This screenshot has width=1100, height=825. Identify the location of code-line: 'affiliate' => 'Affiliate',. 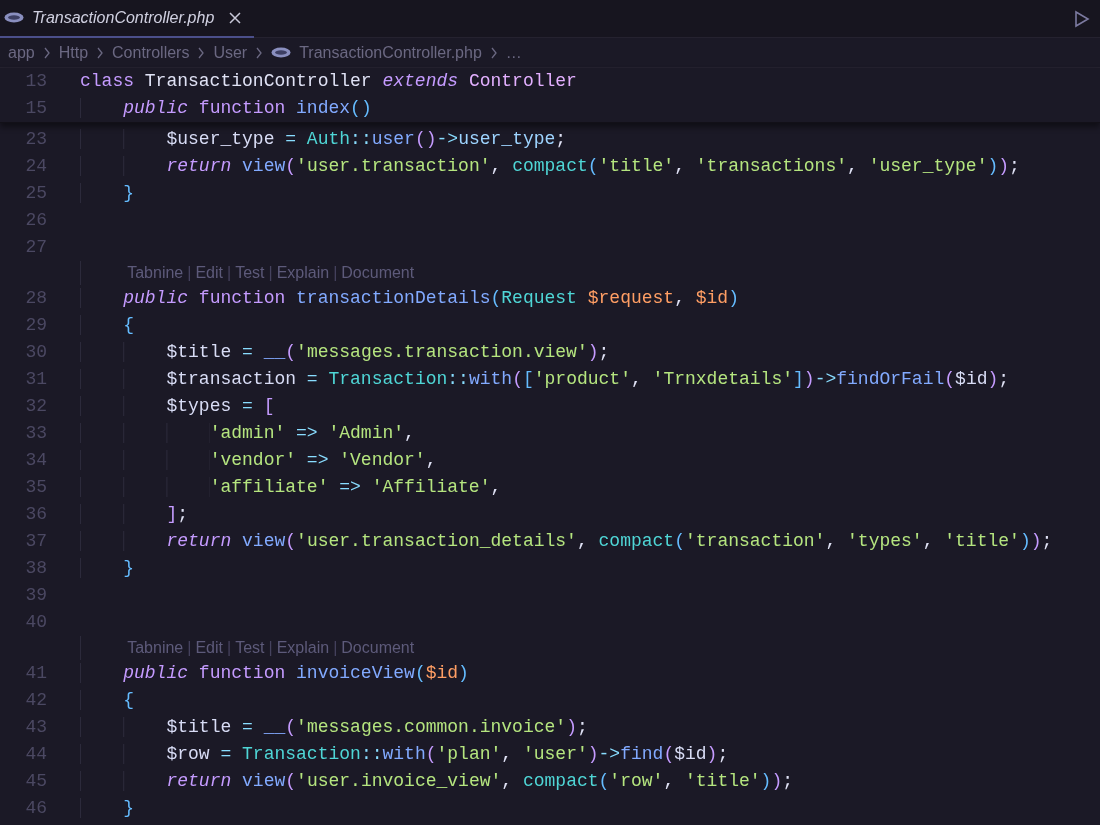
(291, 487).